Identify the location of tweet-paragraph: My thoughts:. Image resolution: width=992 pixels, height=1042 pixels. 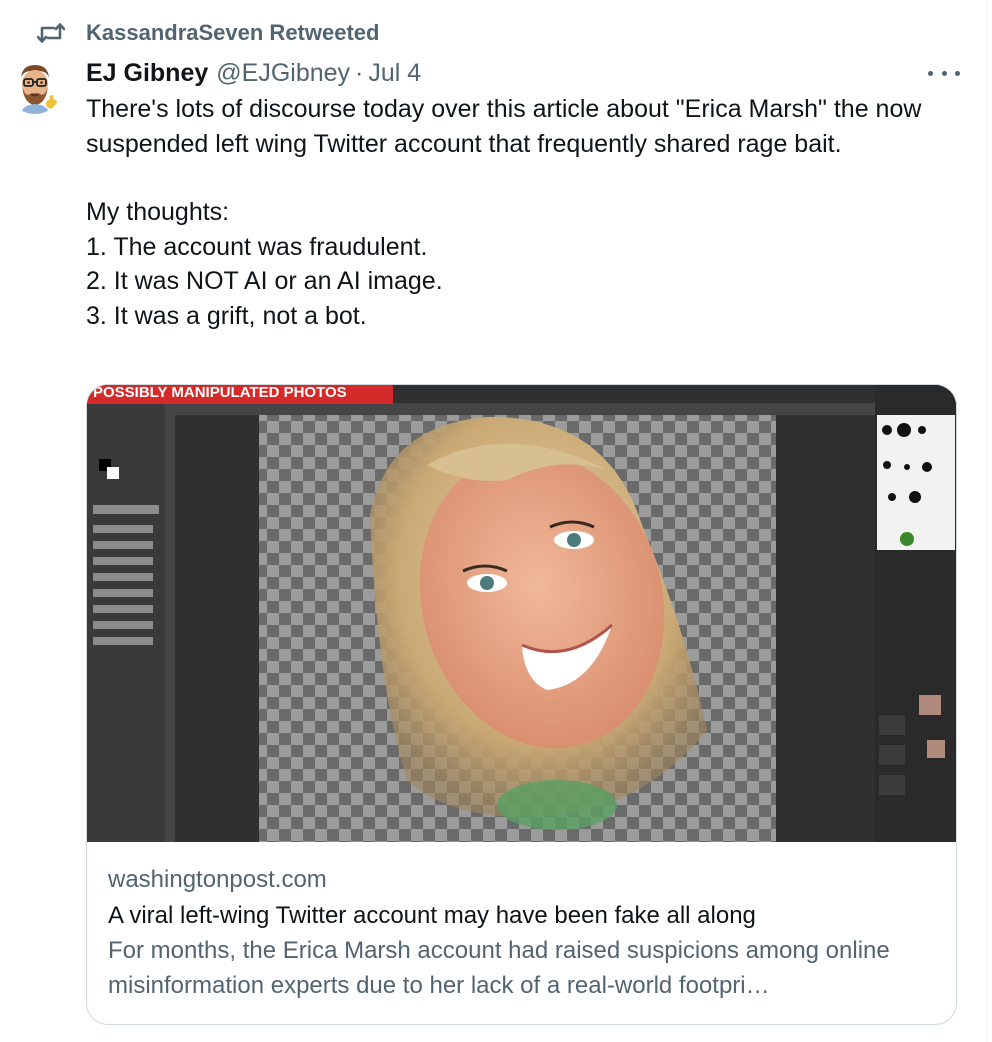
(158, 212).